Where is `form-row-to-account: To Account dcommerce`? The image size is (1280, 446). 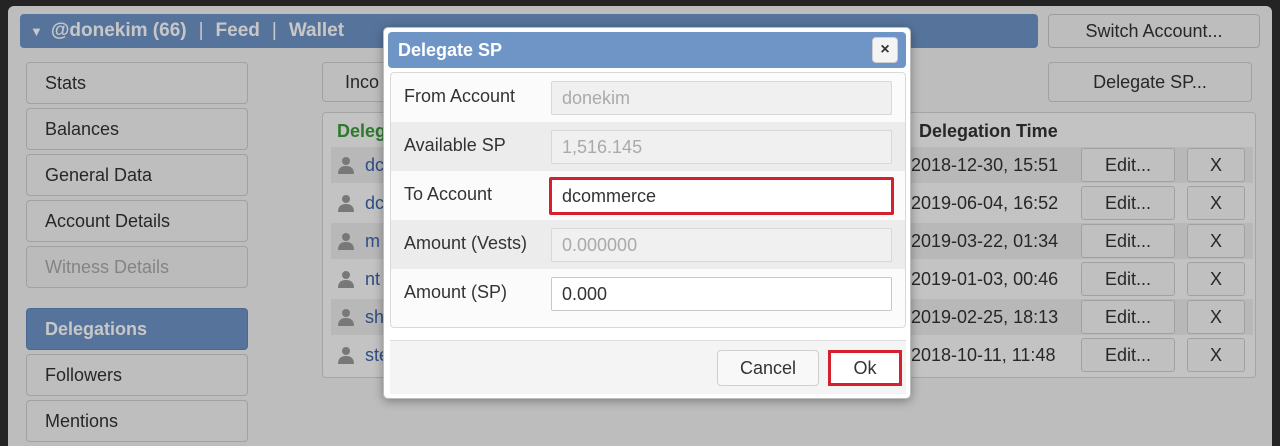
form-row-to-account: To Account dcommerce is located at coordinates (648, 195).